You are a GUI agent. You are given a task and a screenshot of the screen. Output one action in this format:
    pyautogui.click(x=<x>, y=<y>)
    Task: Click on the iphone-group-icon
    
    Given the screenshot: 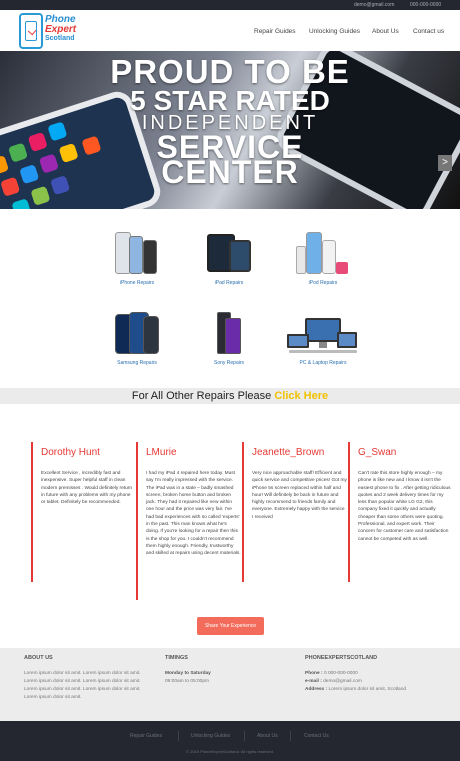 What is the action you would take?
    pyautogui.click(x=137, y=254)
    